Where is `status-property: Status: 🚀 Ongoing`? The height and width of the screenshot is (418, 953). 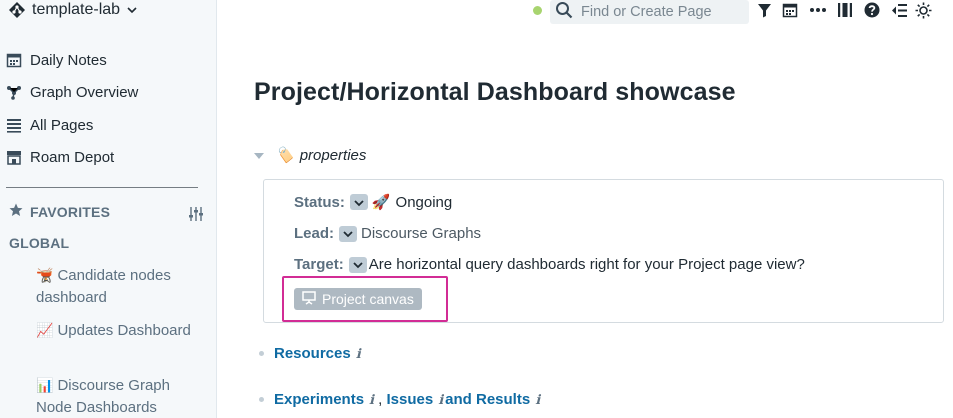 status-property: Status: 🚀 Ongoing is located at coordinates (373, 202).